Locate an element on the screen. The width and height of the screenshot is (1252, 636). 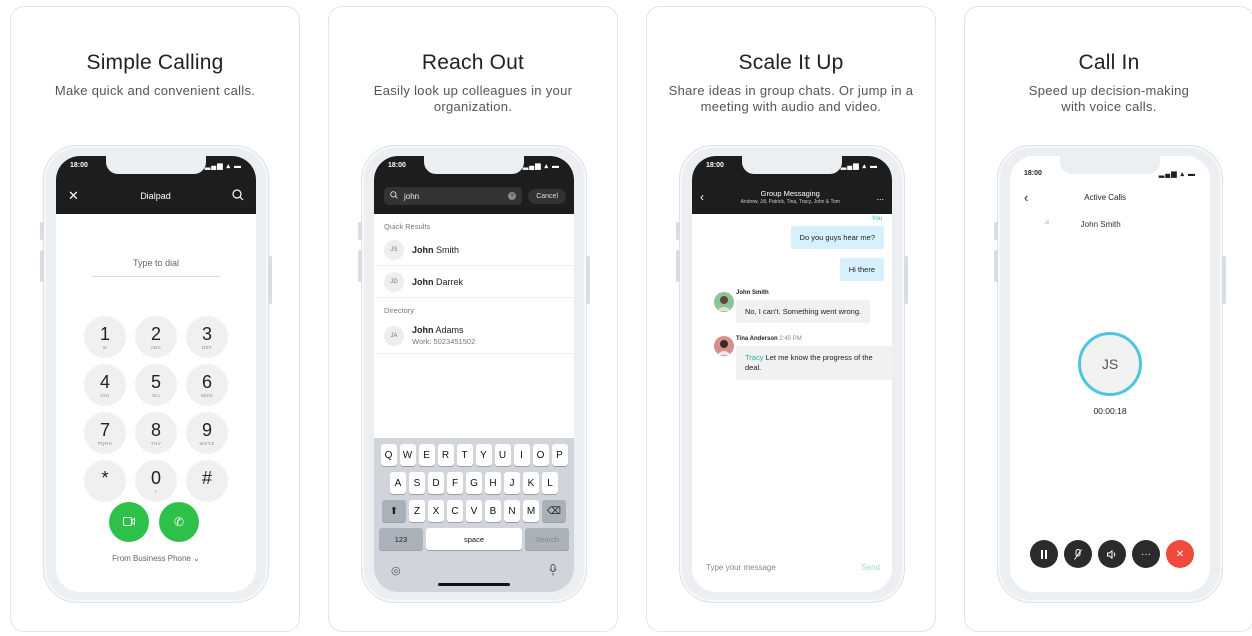
key-digit: 9 is located at coordinates (206, 429).